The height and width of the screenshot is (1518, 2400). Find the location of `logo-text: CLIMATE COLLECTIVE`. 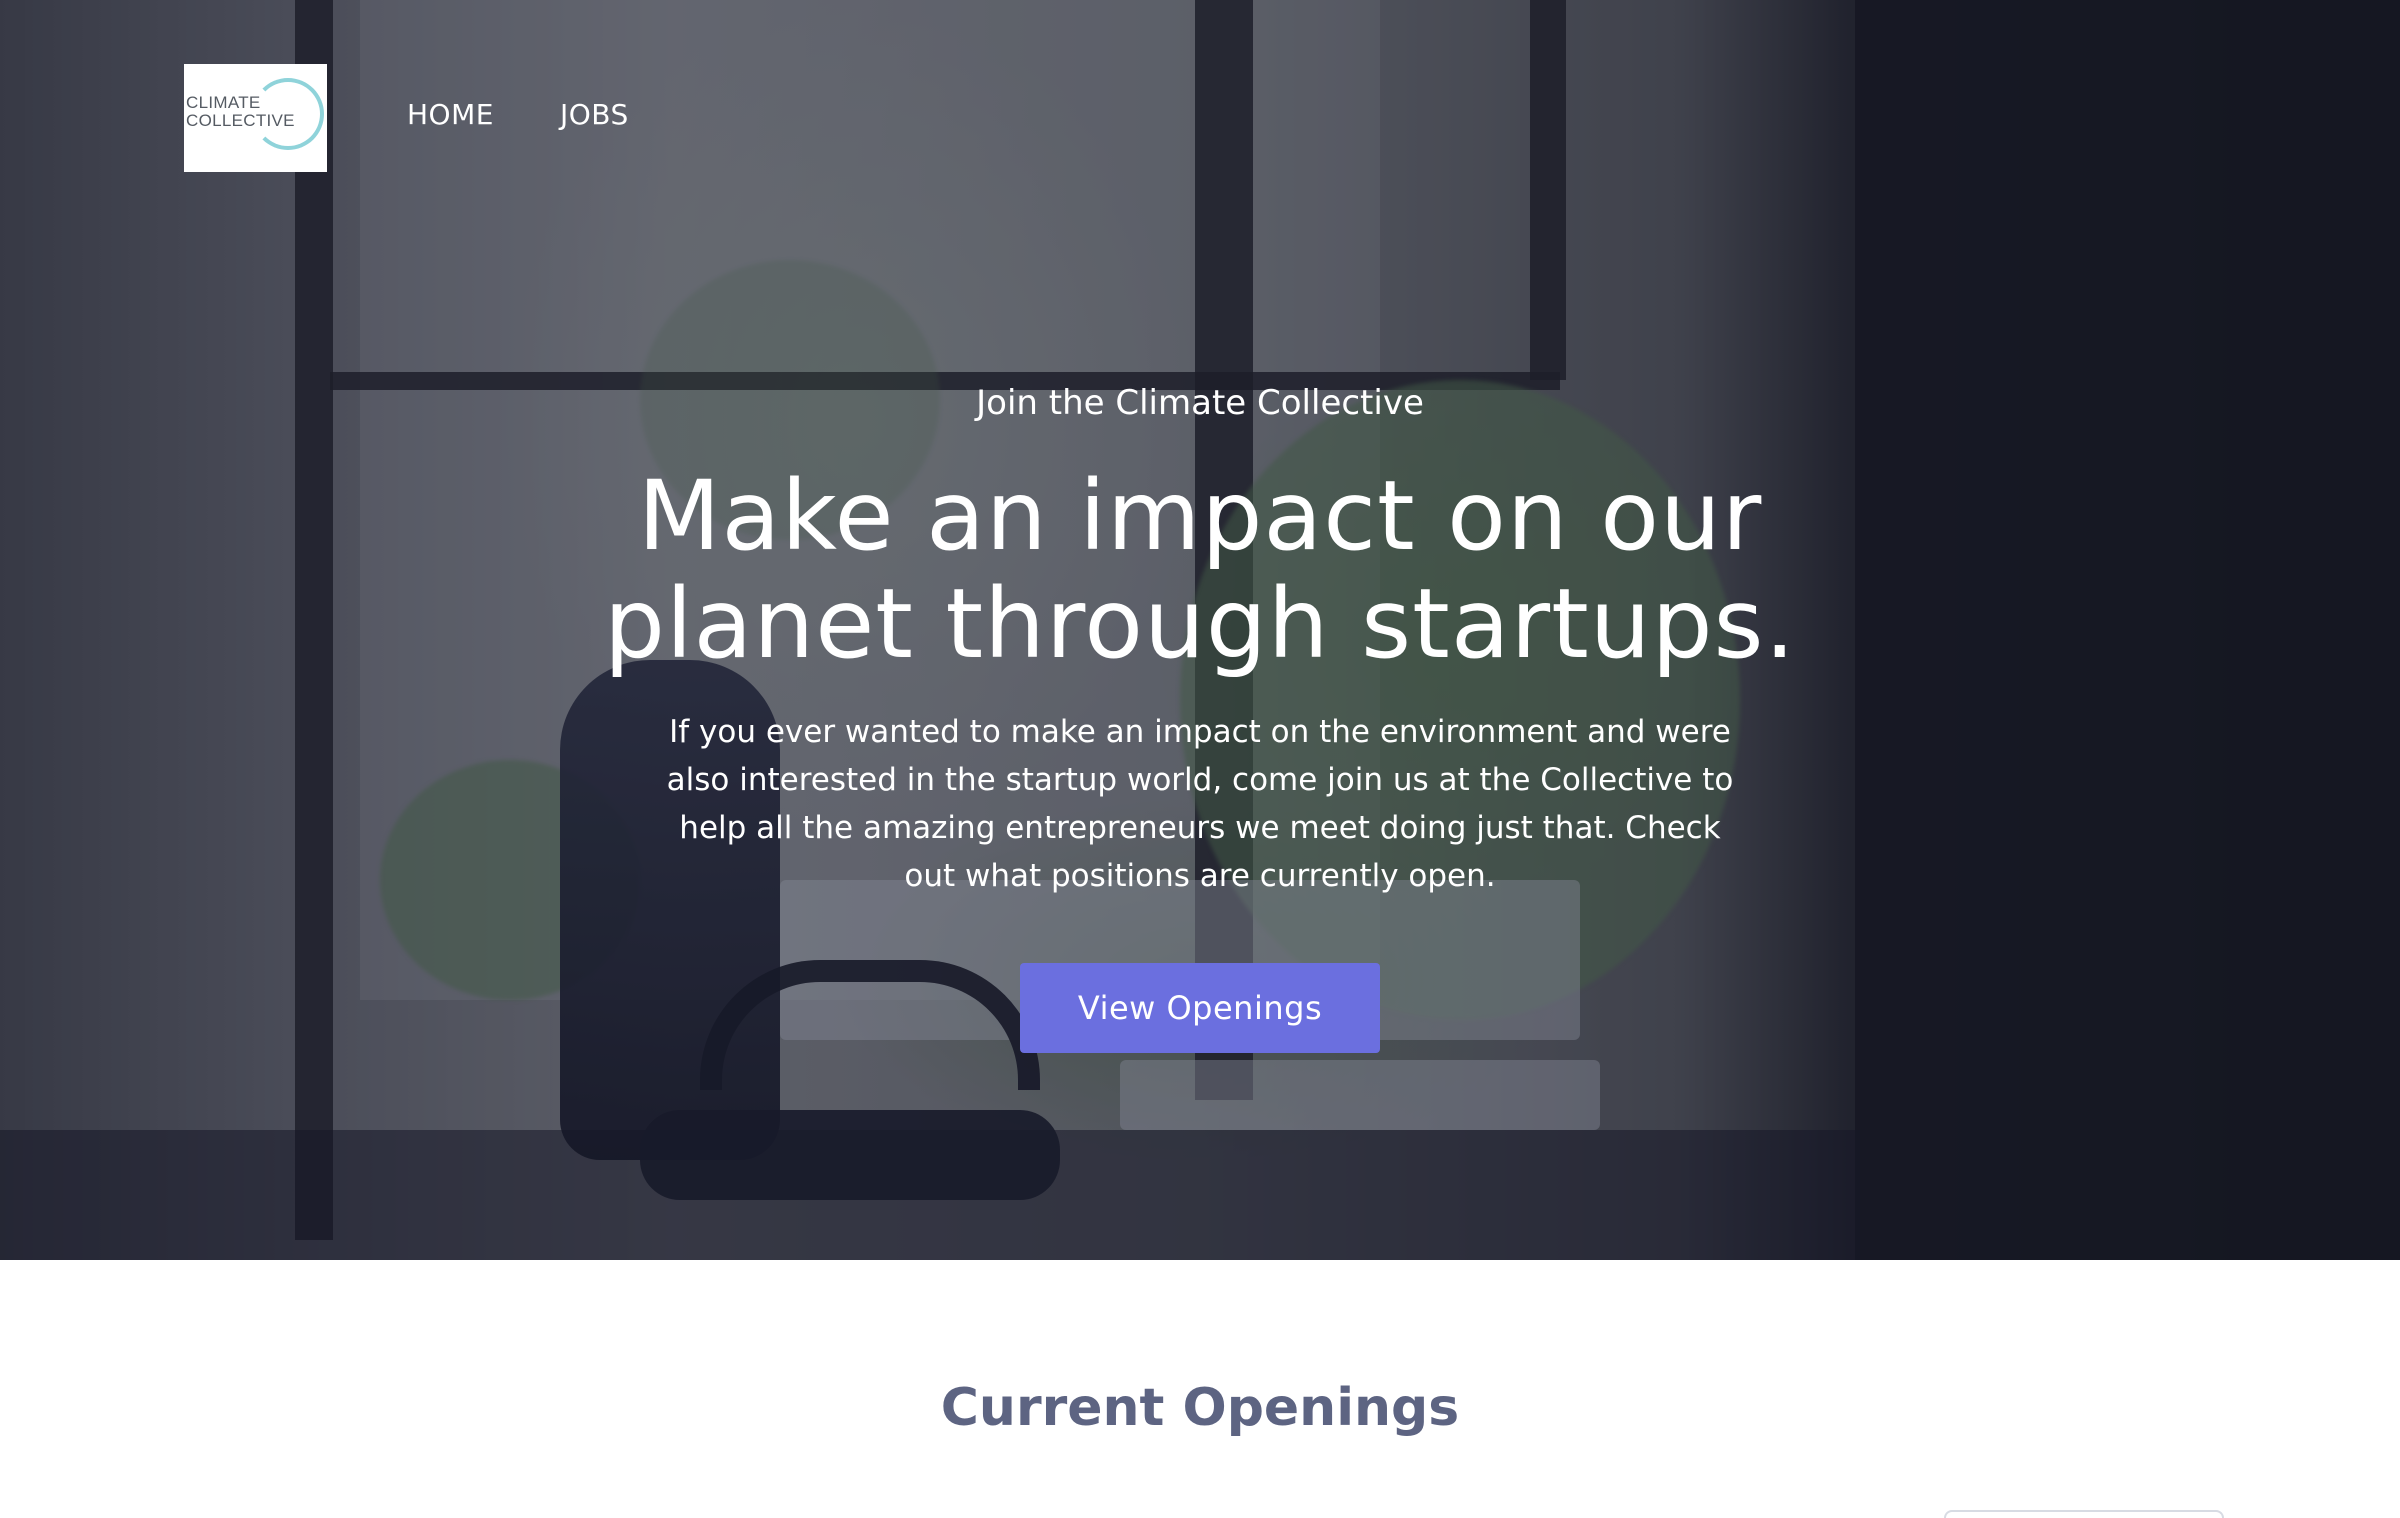

logo-text: CLIMATE COLLECTIVE is located at coordinates (240, 112).